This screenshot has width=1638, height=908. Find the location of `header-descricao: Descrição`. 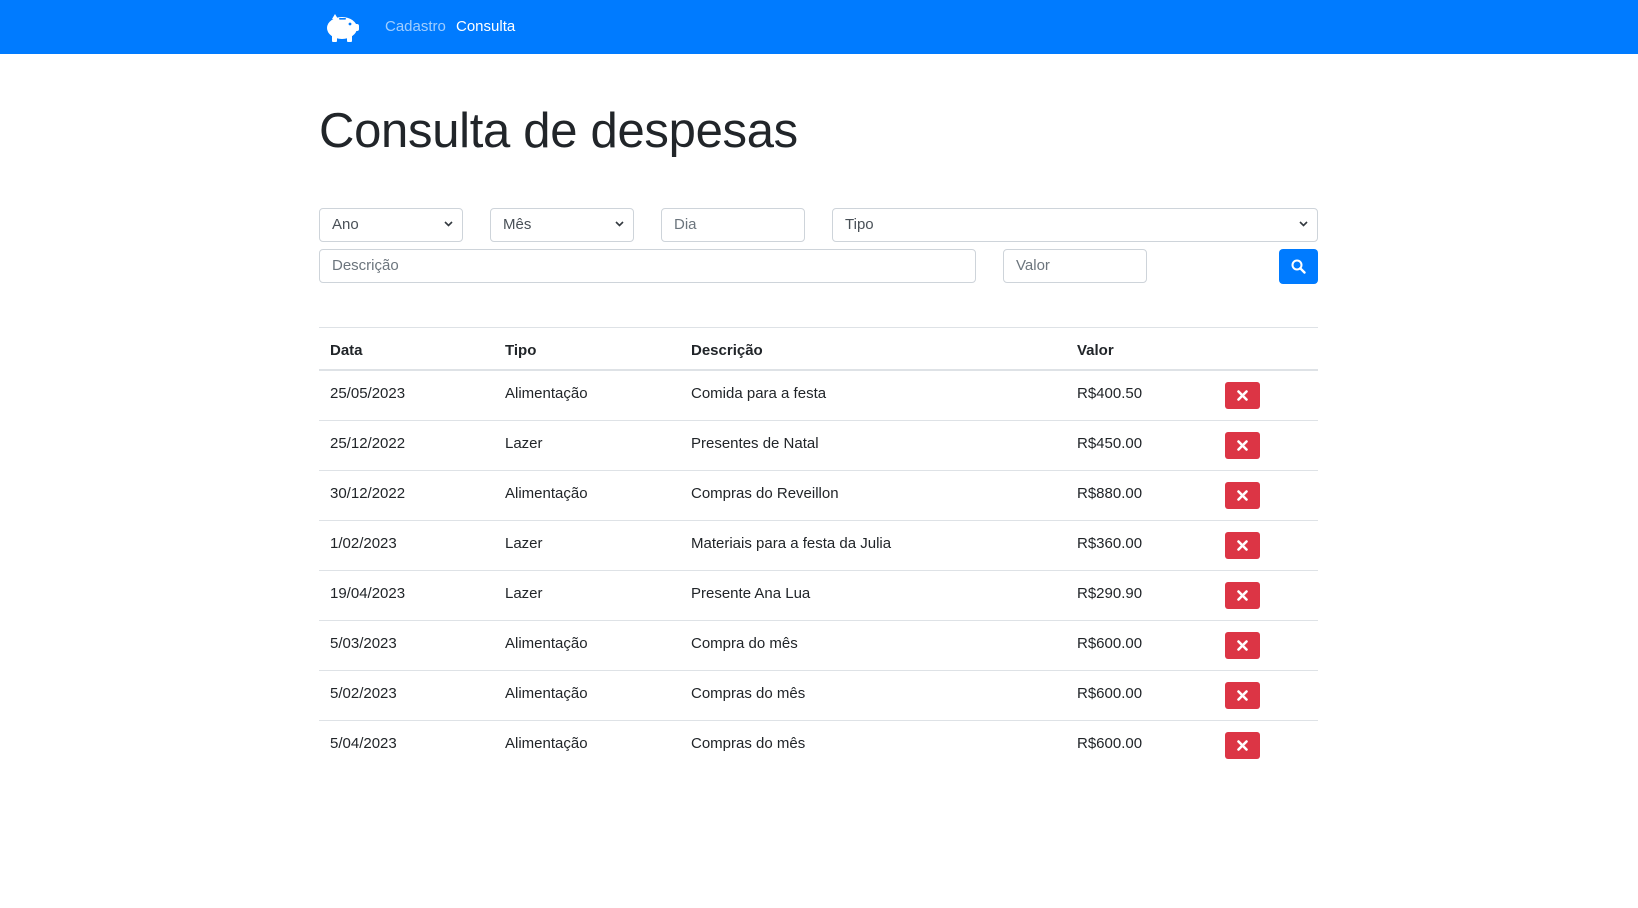

header-descricao: Descrição is located at coordinates (727, 350).